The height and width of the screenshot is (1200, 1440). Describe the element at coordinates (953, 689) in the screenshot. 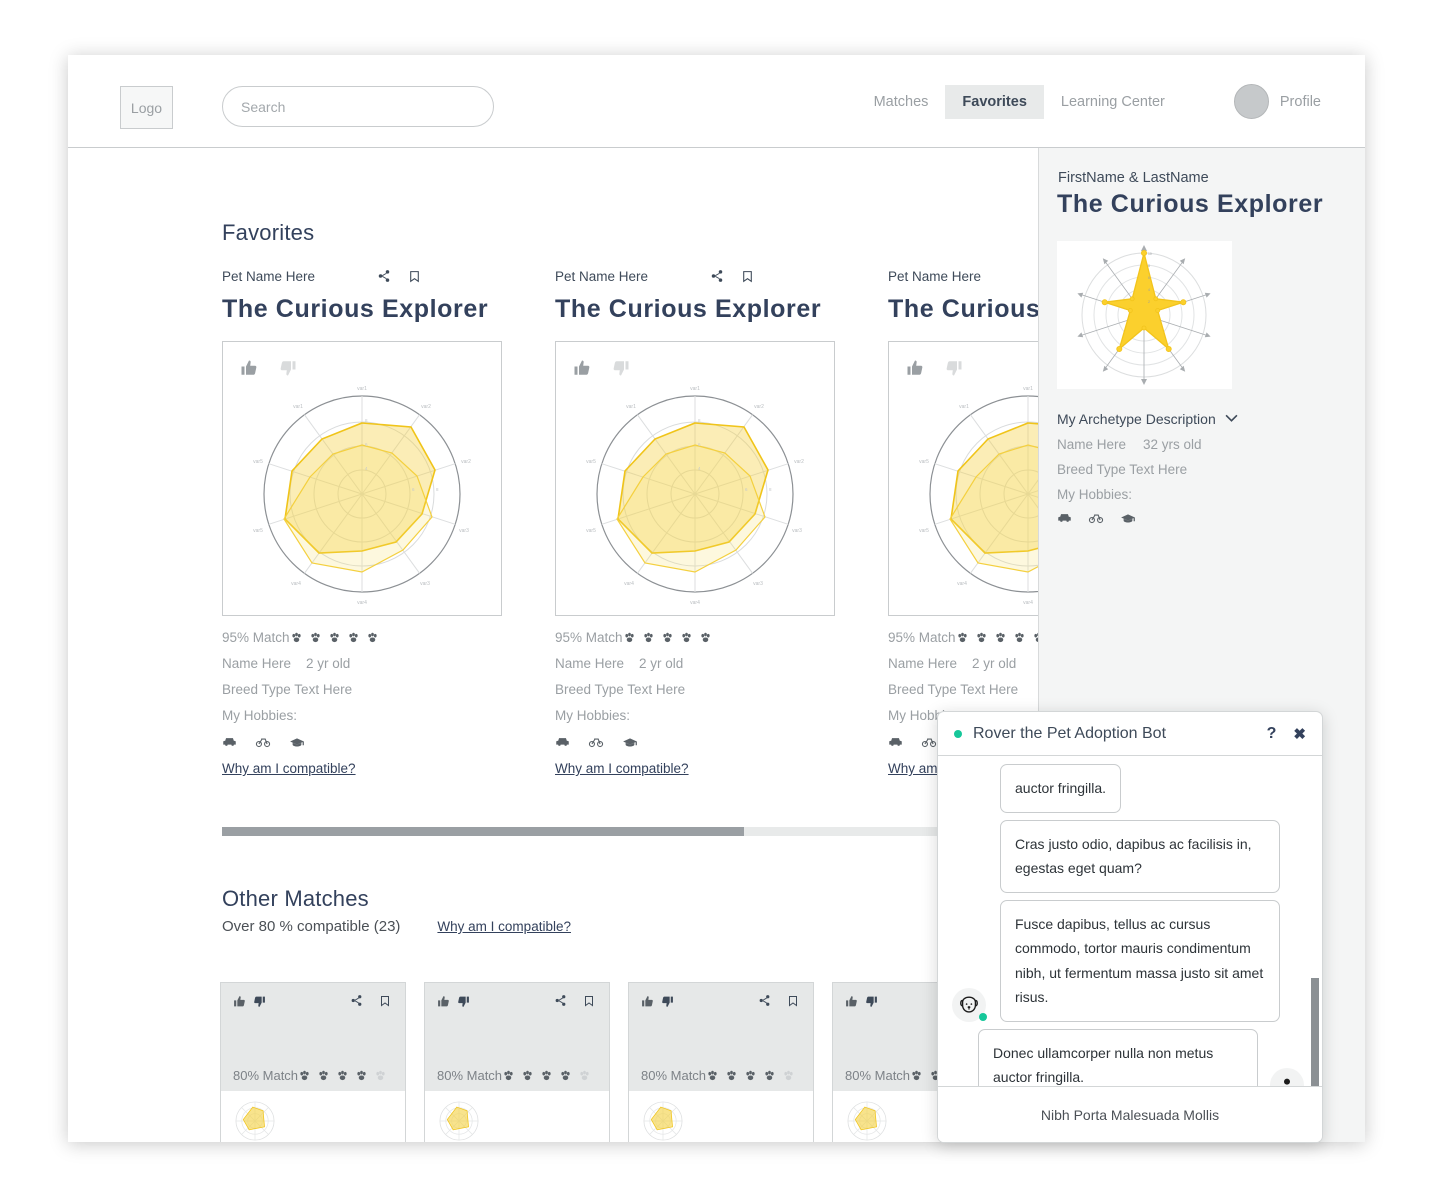

I see `breed-row: Breed Type Text Here` at that location.